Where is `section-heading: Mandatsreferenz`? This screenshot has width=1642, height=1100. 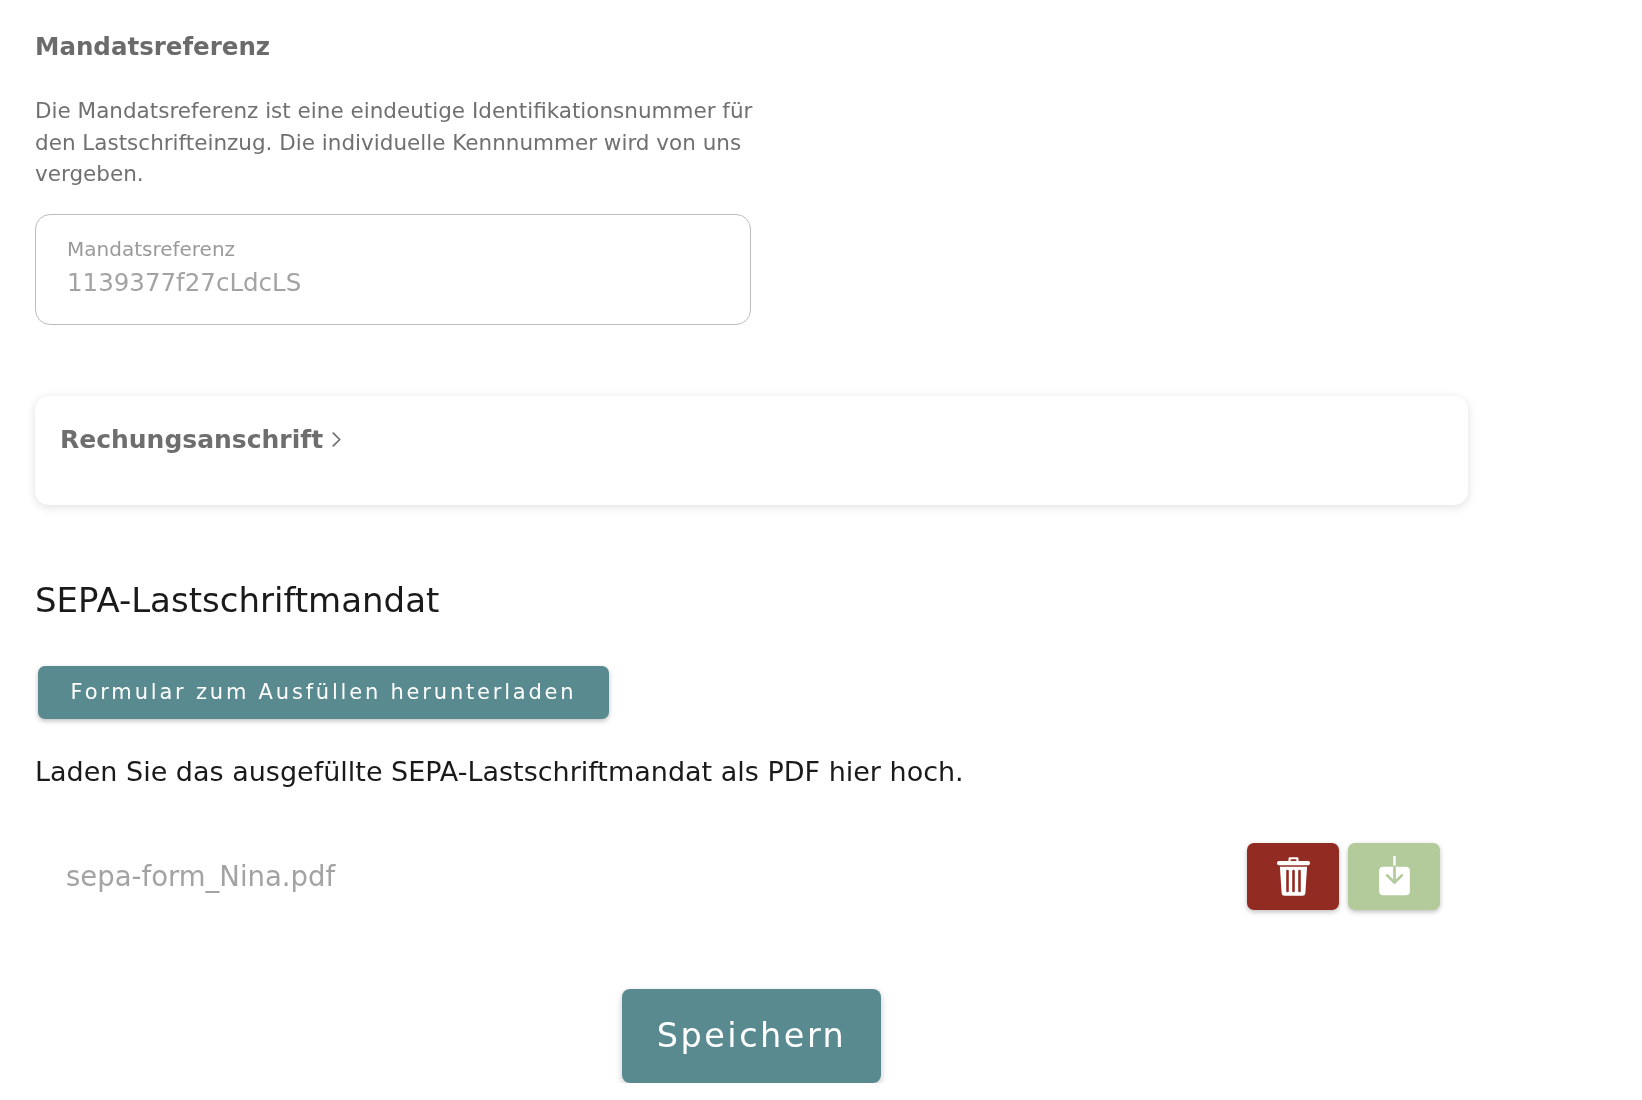 section-heading: Mandatsreferenz is located at coordinates (153, 47).